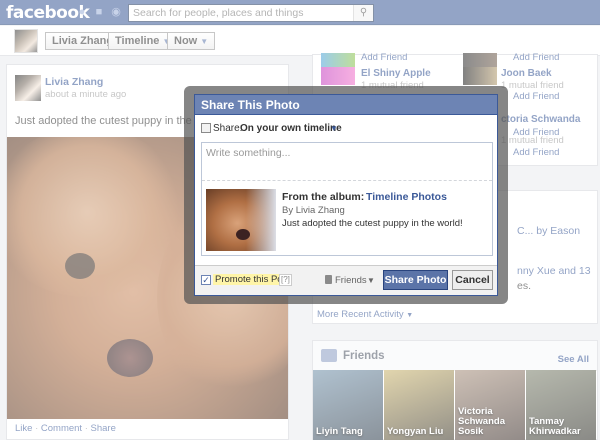  I want to click on share-icon, so click(206, 128).